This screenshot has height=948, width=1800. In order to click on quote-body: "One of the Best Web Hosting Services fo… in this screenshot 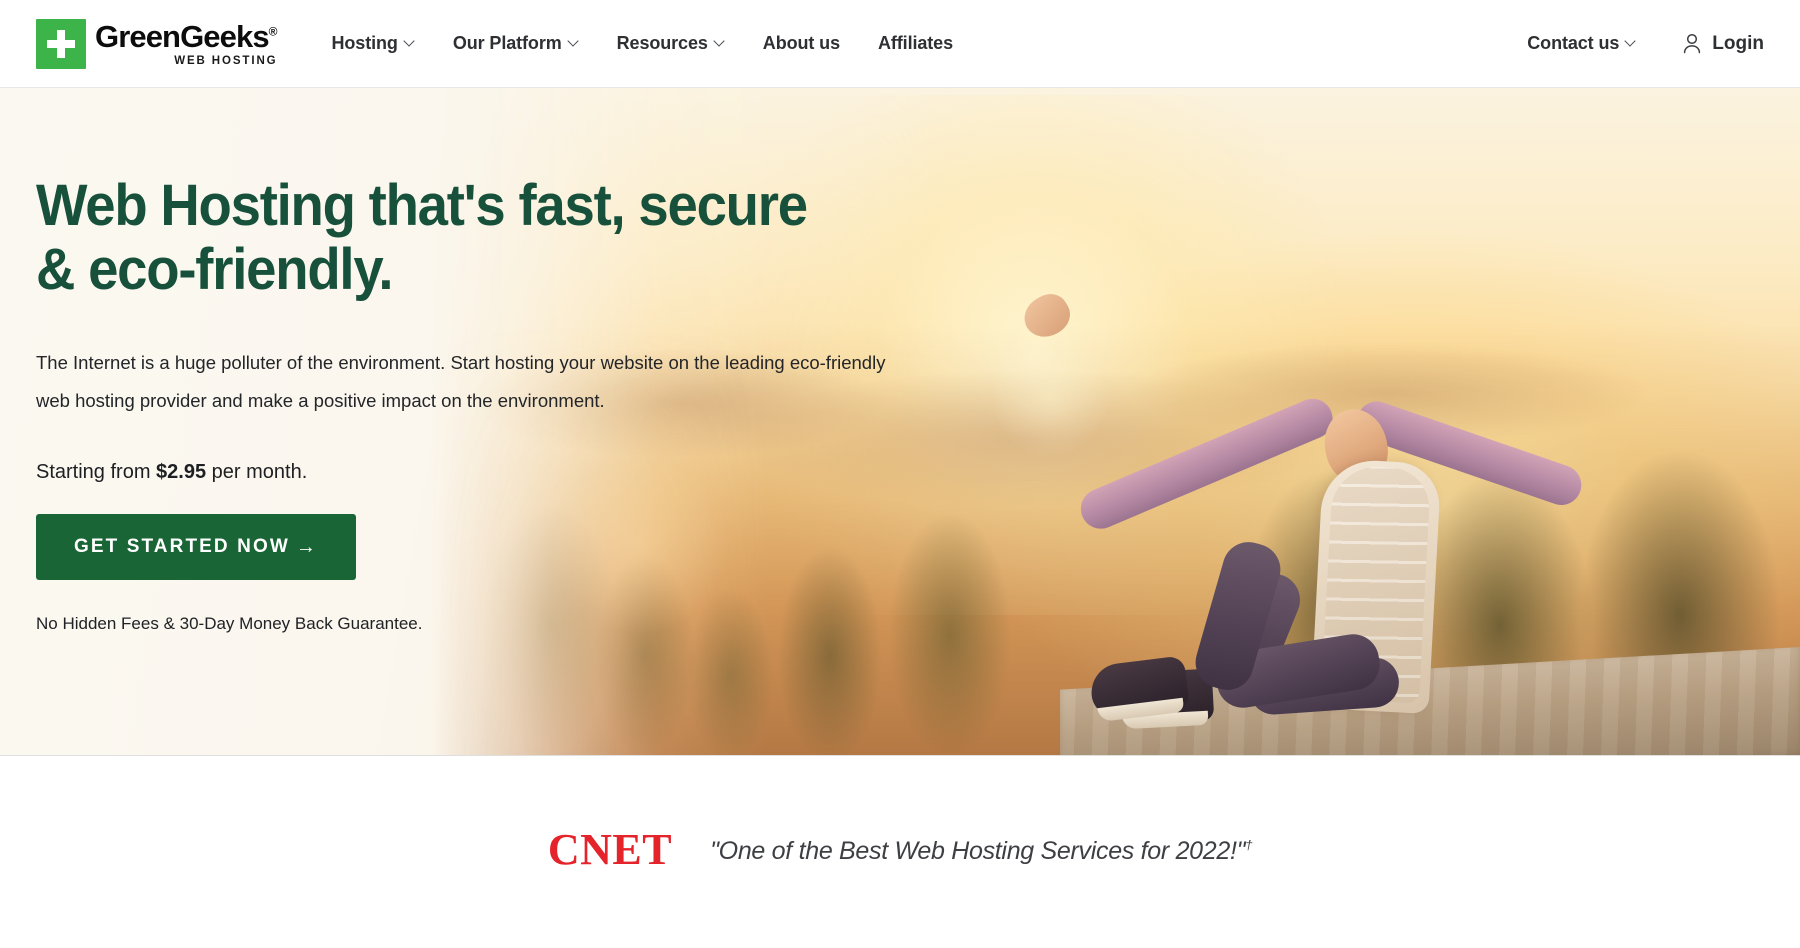, I will do `click(978, 851)`.